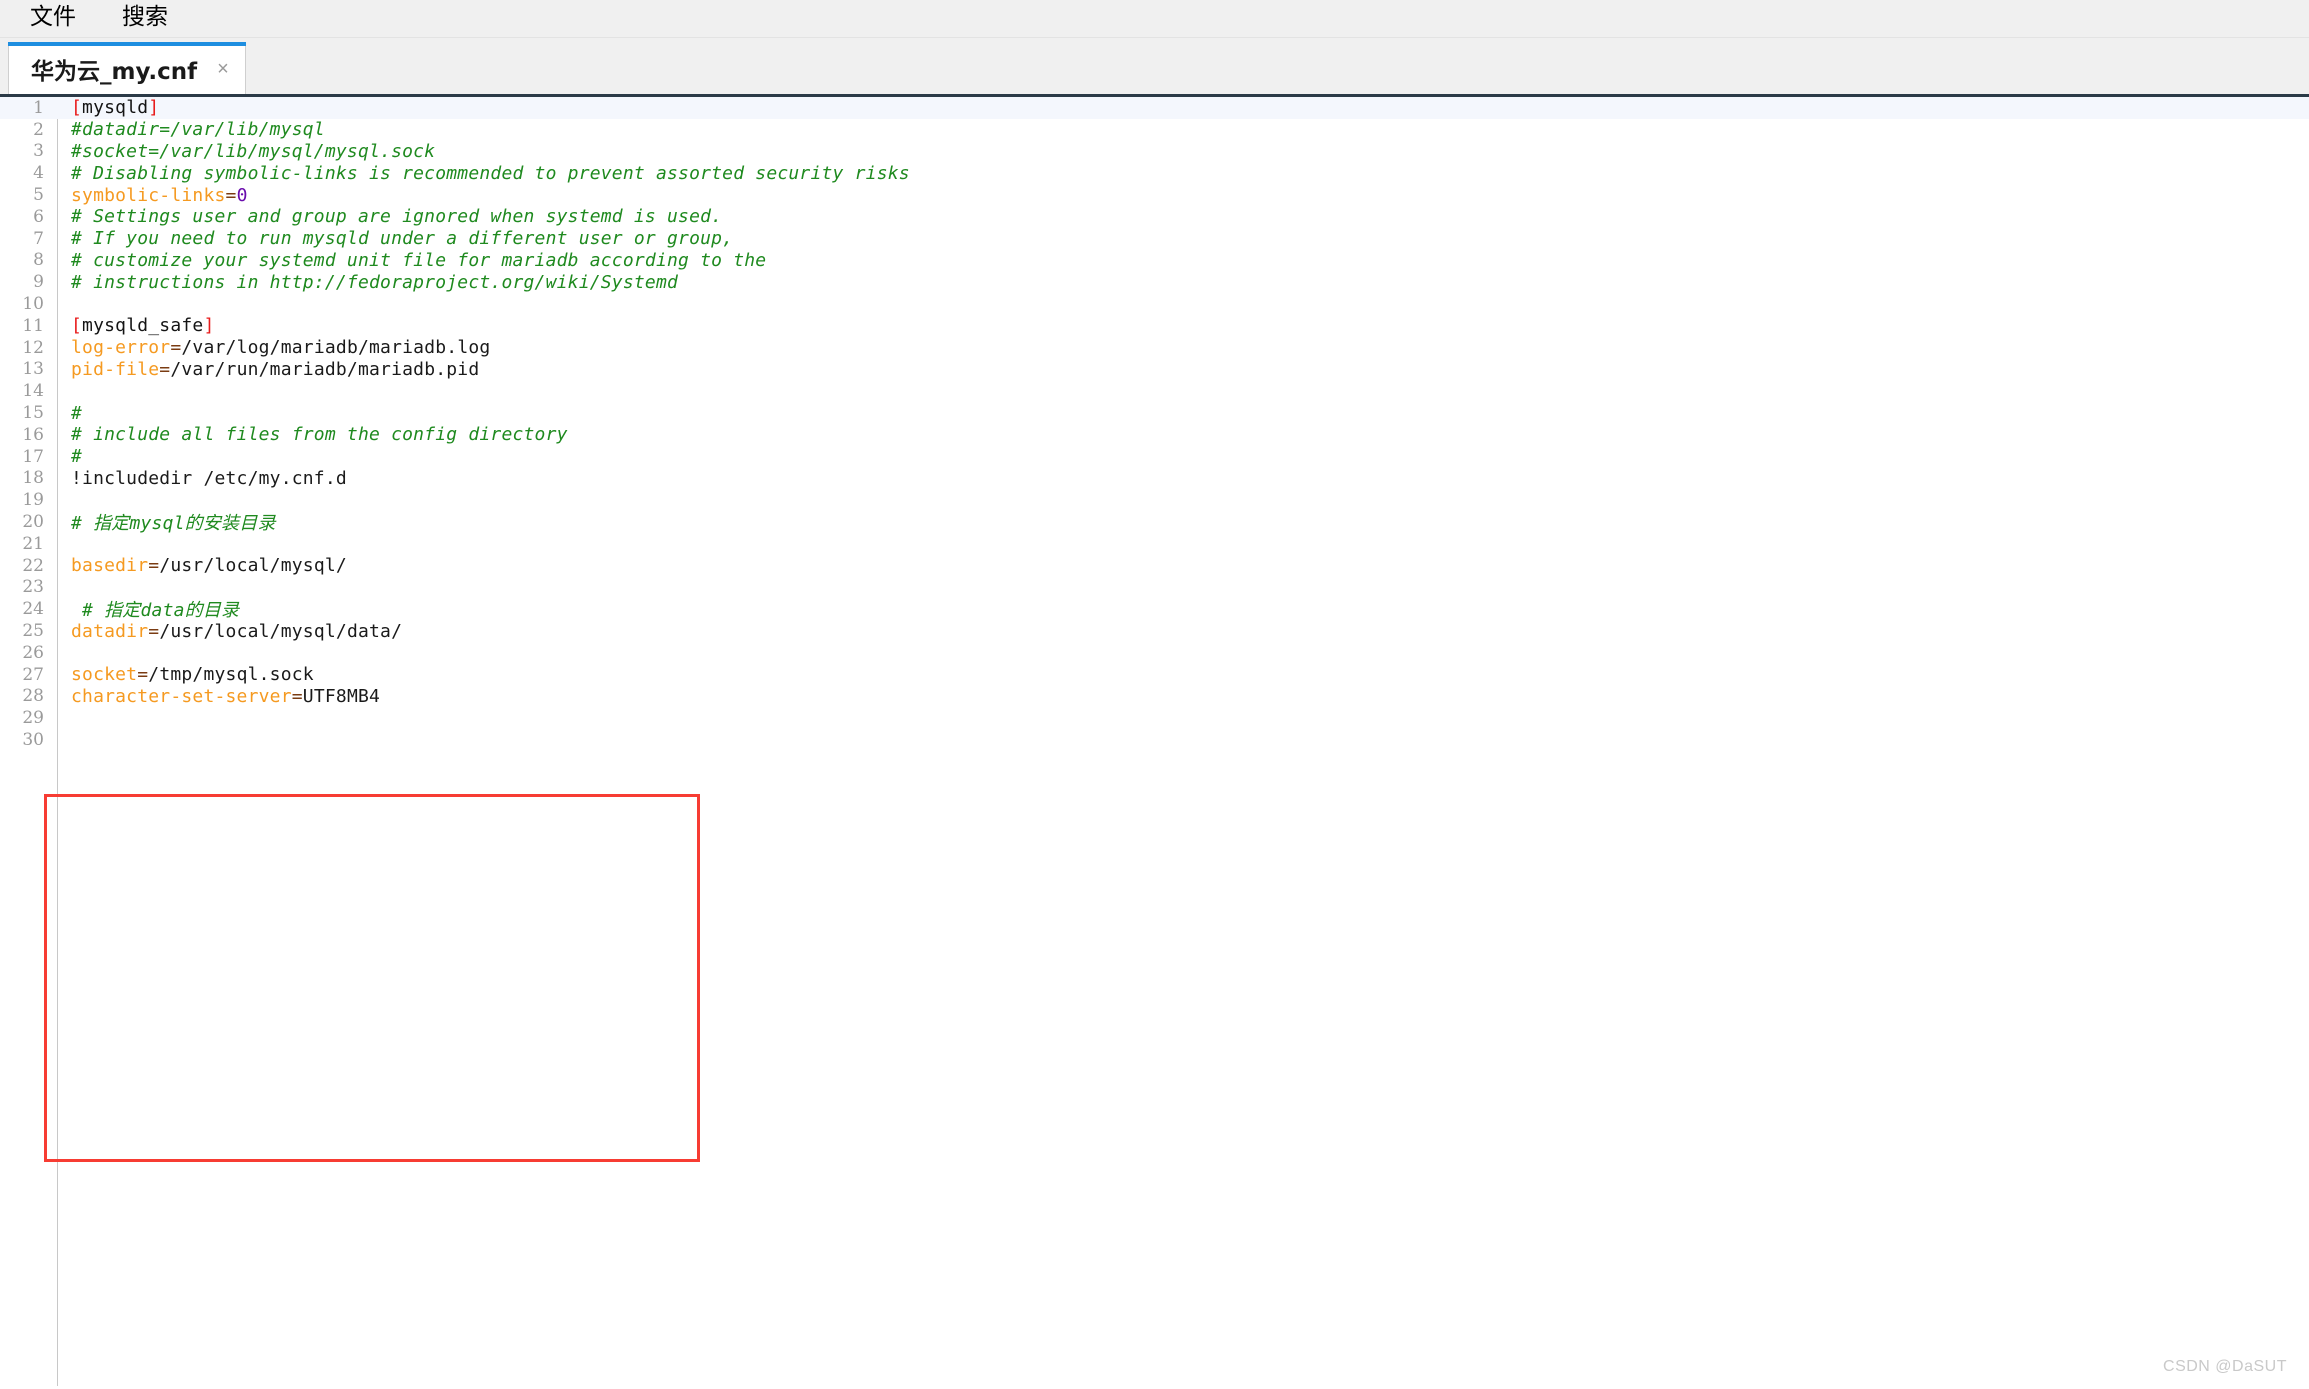  Describe the element at coordinates (38, 195) in the screenshot. I see `line-number: 5` at that location.